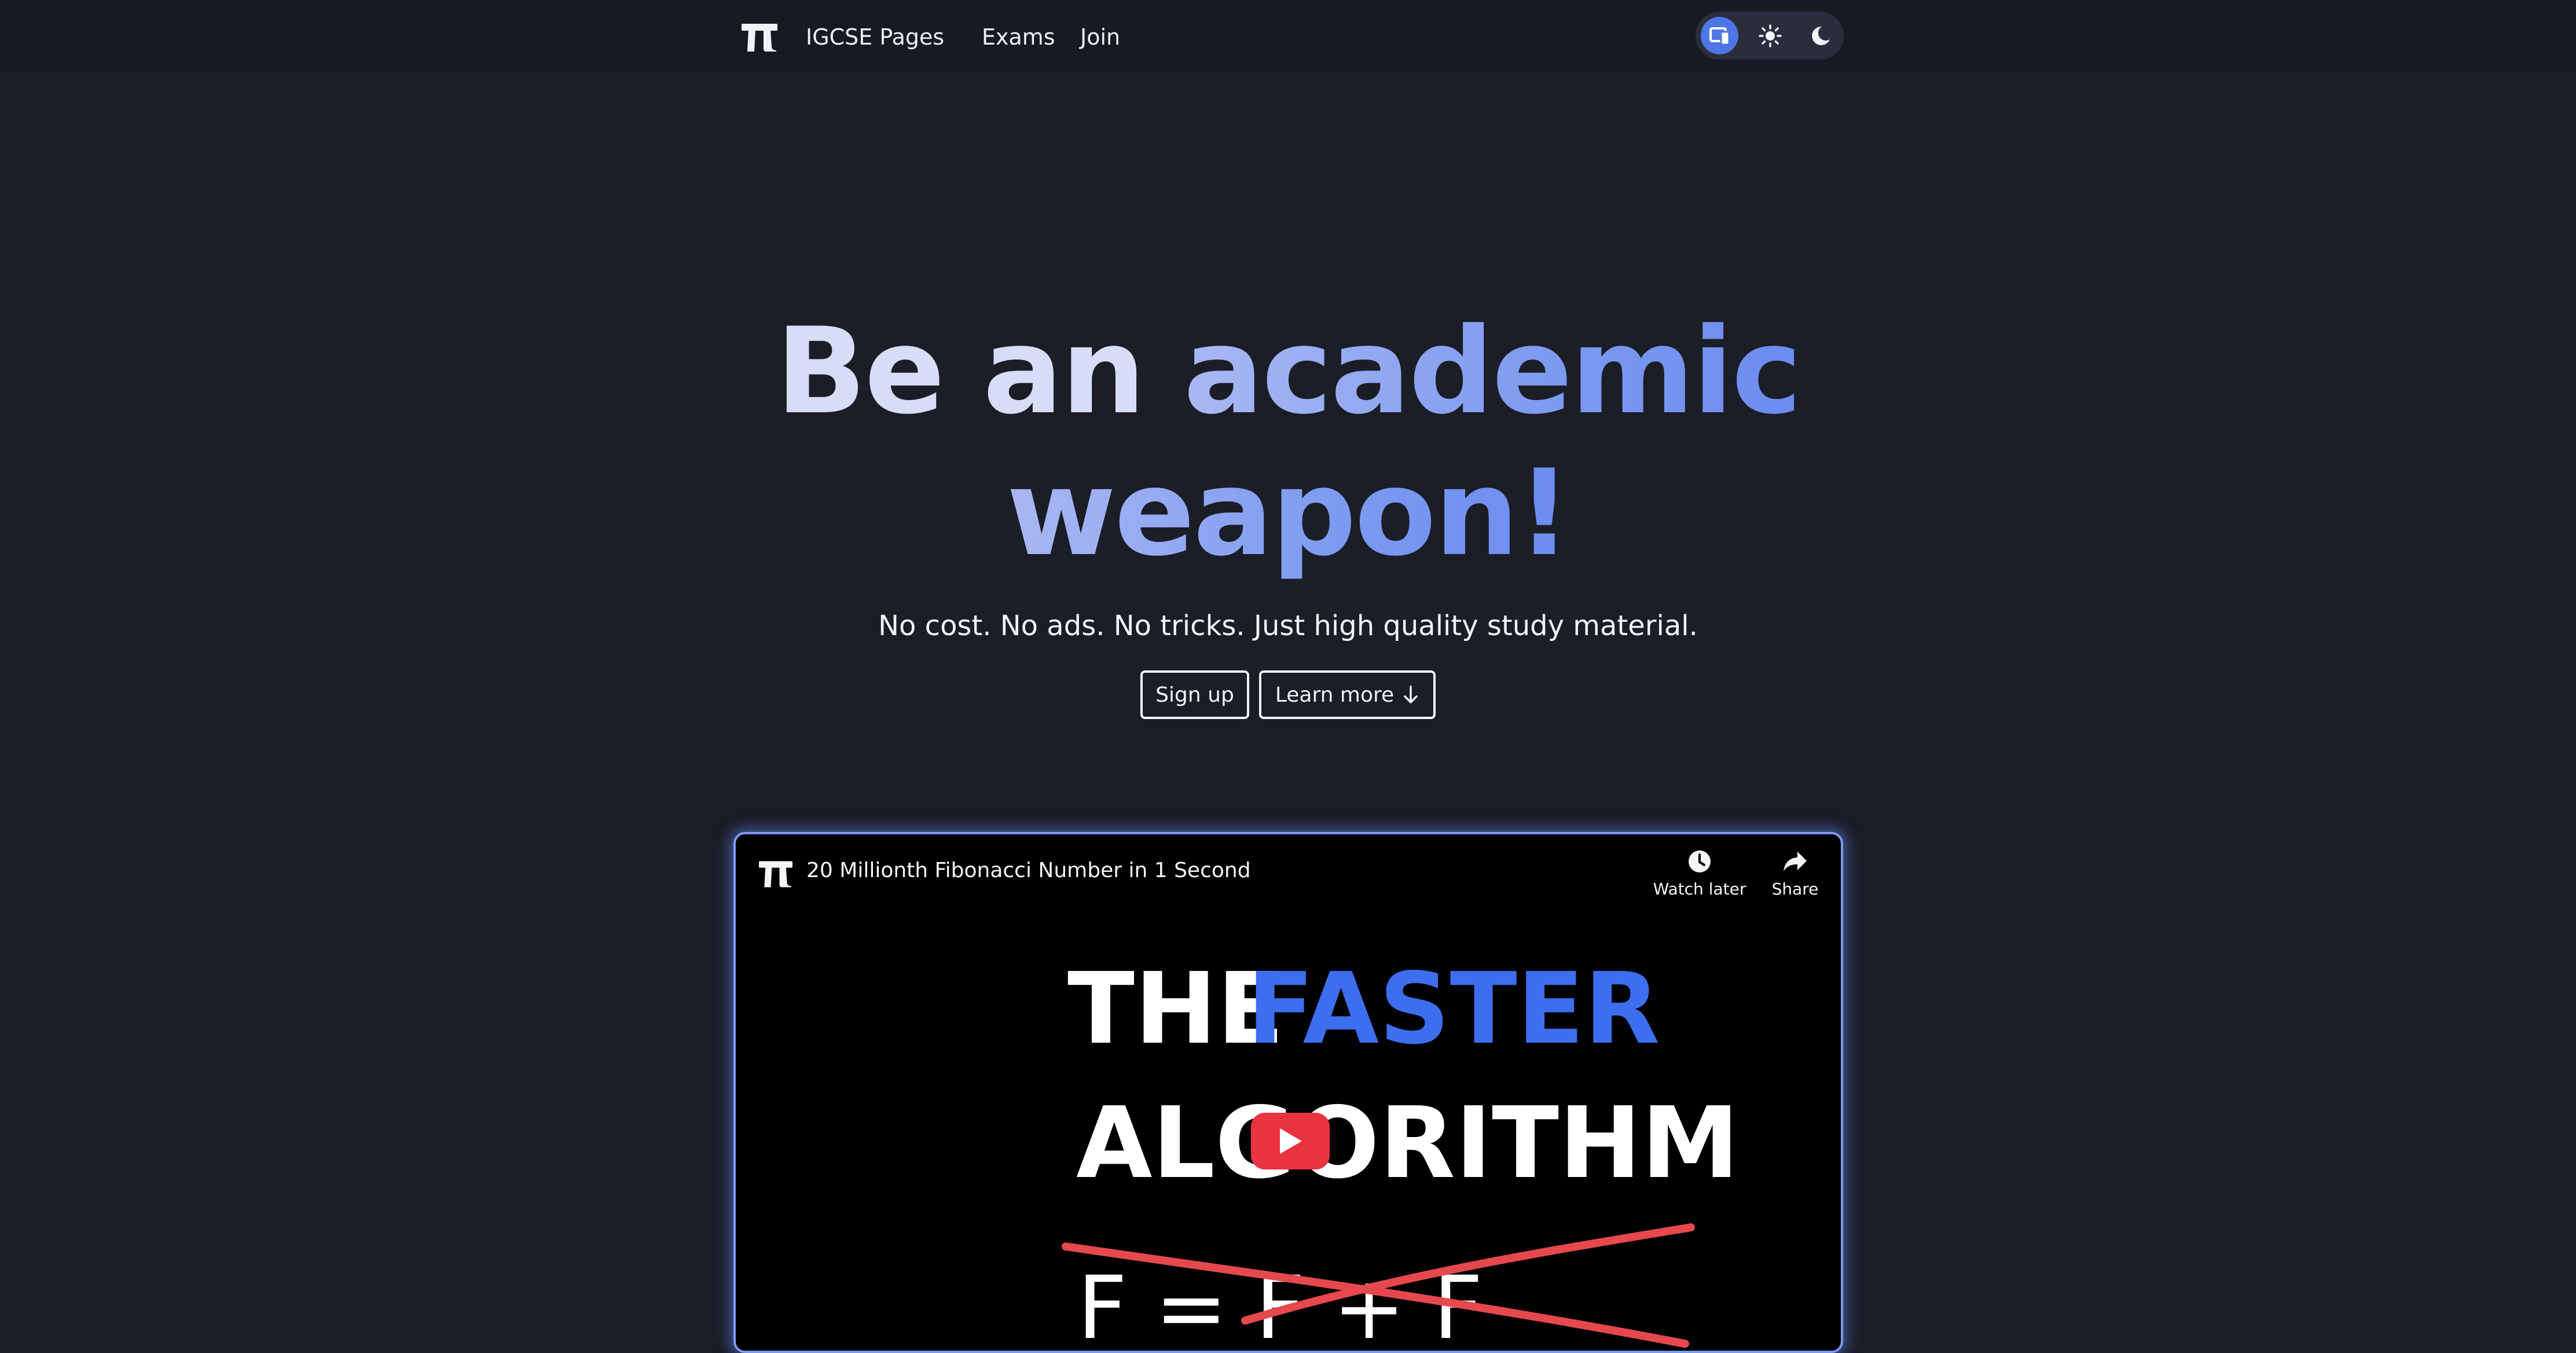  I want to click on play-button, so click(1290, 1141).